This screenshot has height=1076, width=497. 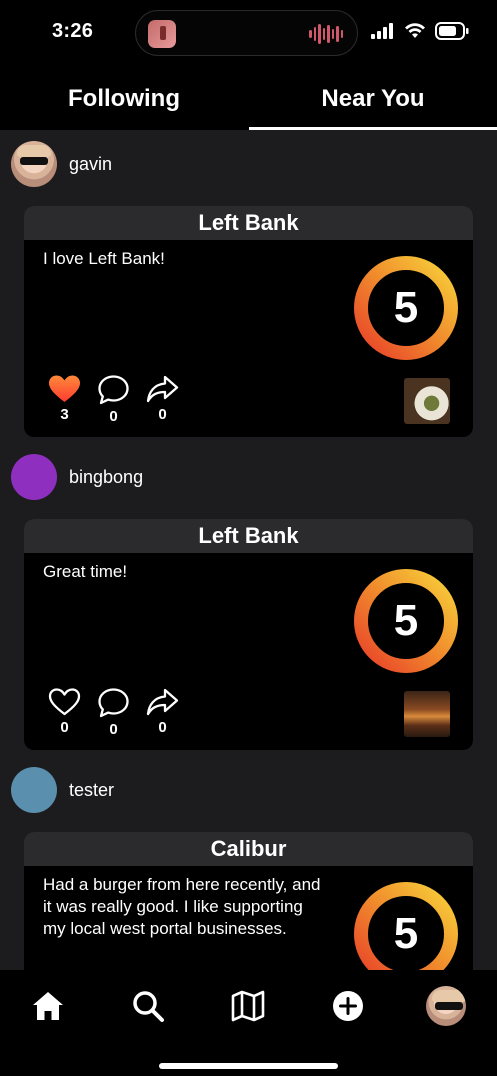 What do you see at coordinates (415, 30) in the screenshot?
I see `wifi-icon` at bounding box center [415, 30].